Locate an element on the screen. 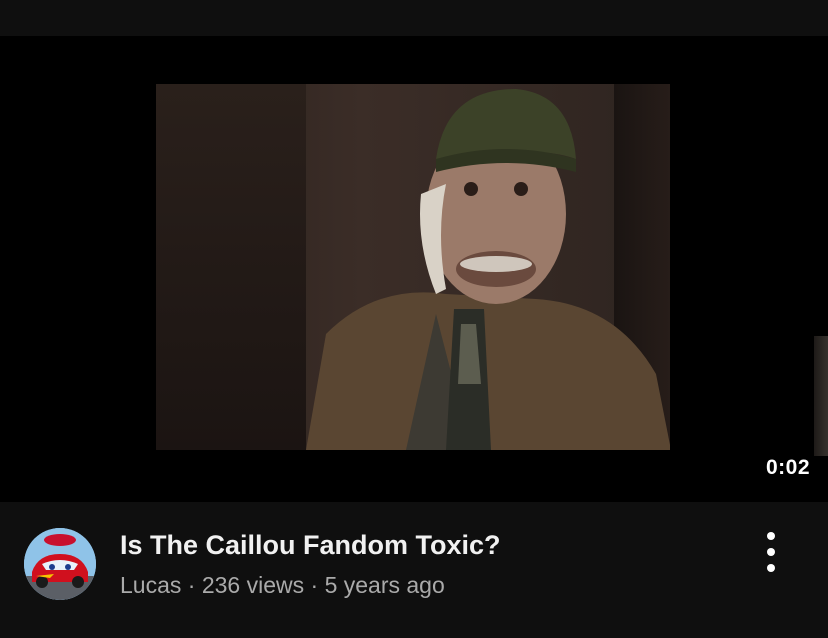  duration-badge: 0:02 is located at coordinates (787, 467).